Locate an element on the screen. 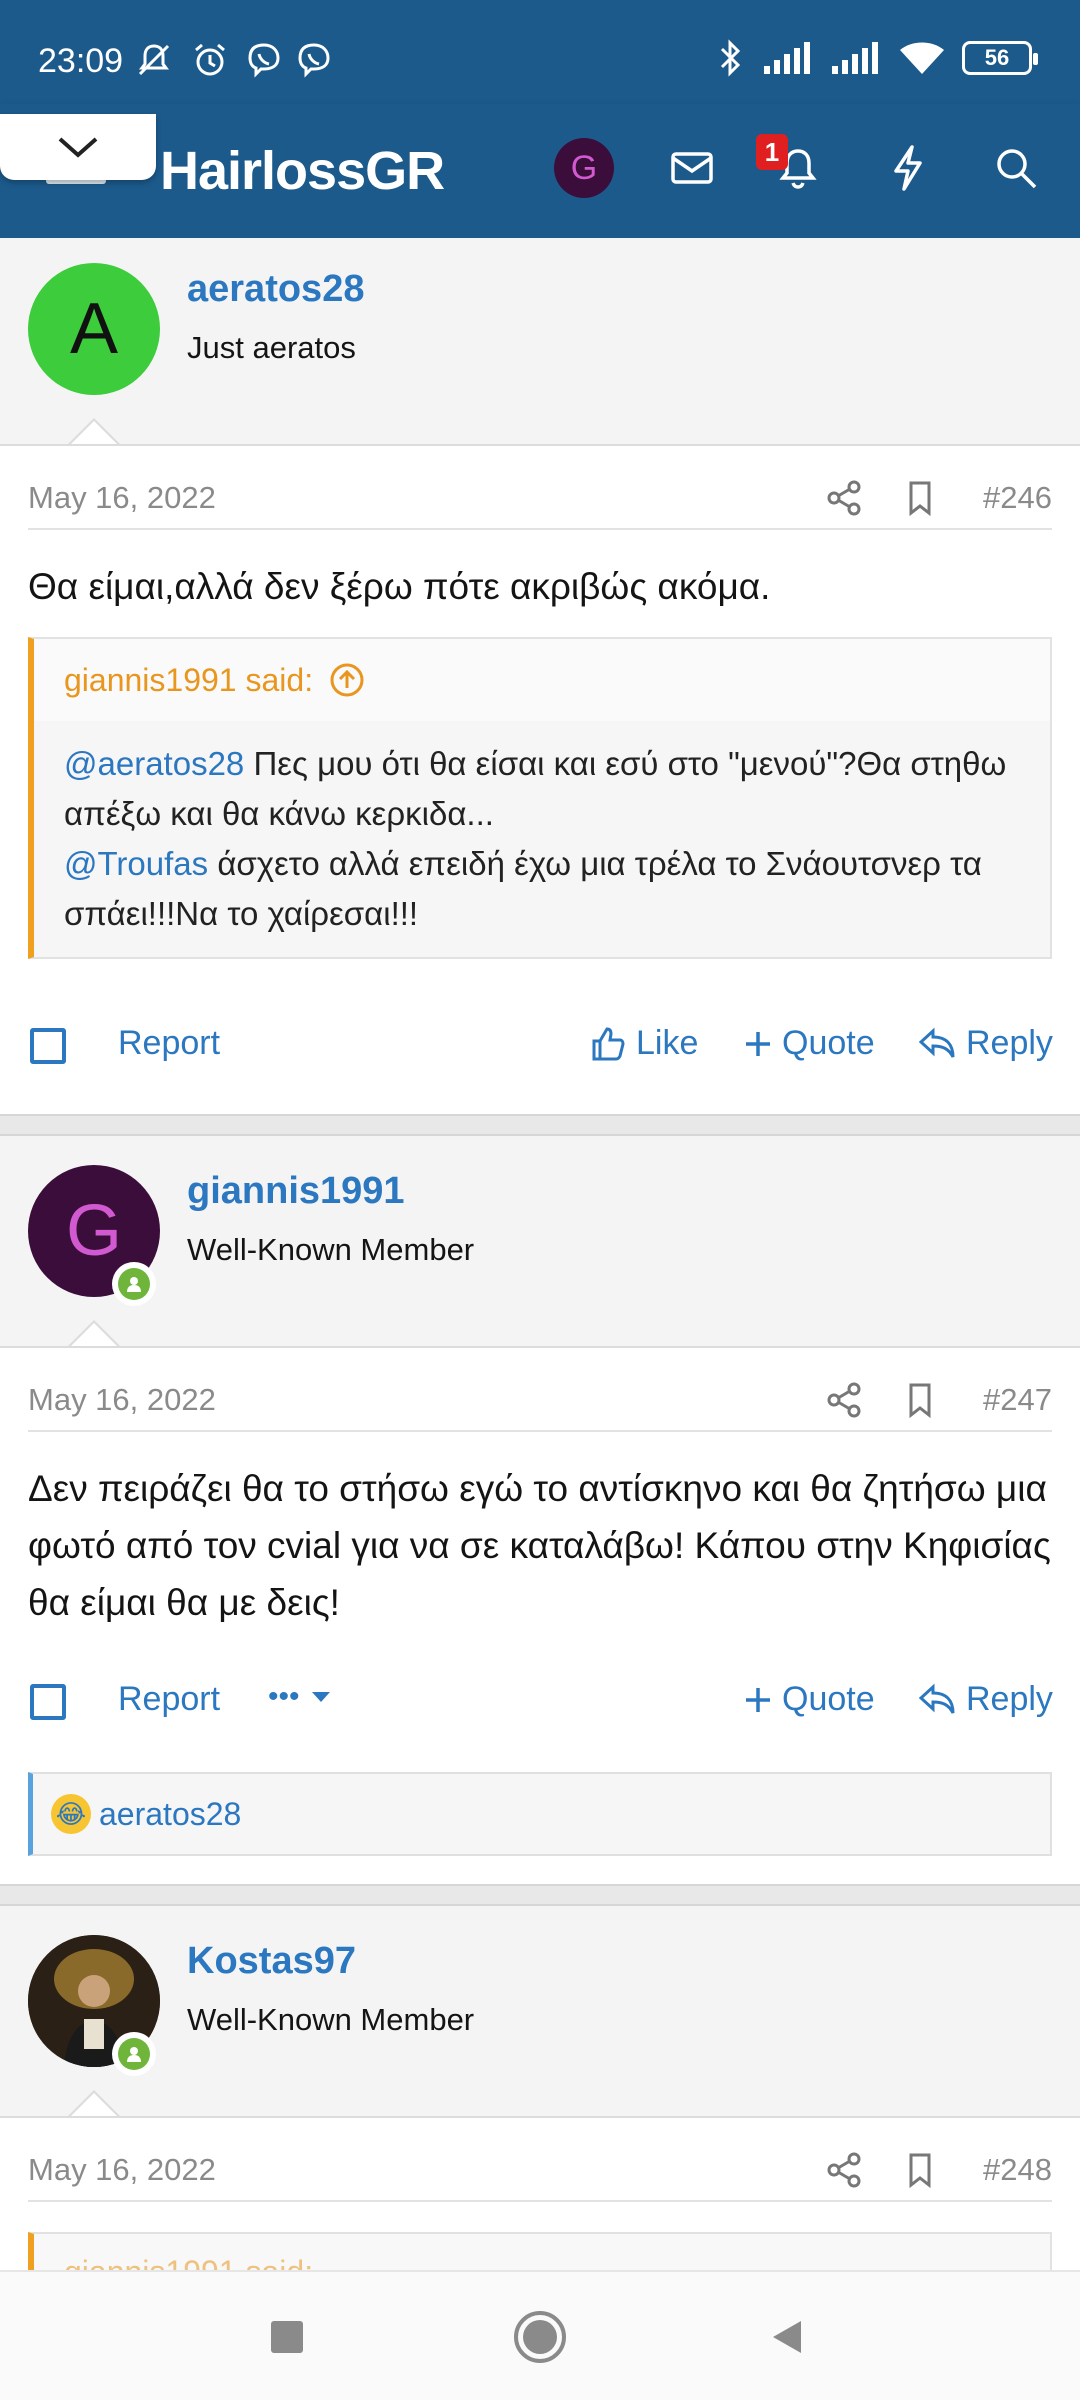 The width and height of the screenshot is (1080, 2400). alerts-badge: 1 is located at coordinates (772, 152).